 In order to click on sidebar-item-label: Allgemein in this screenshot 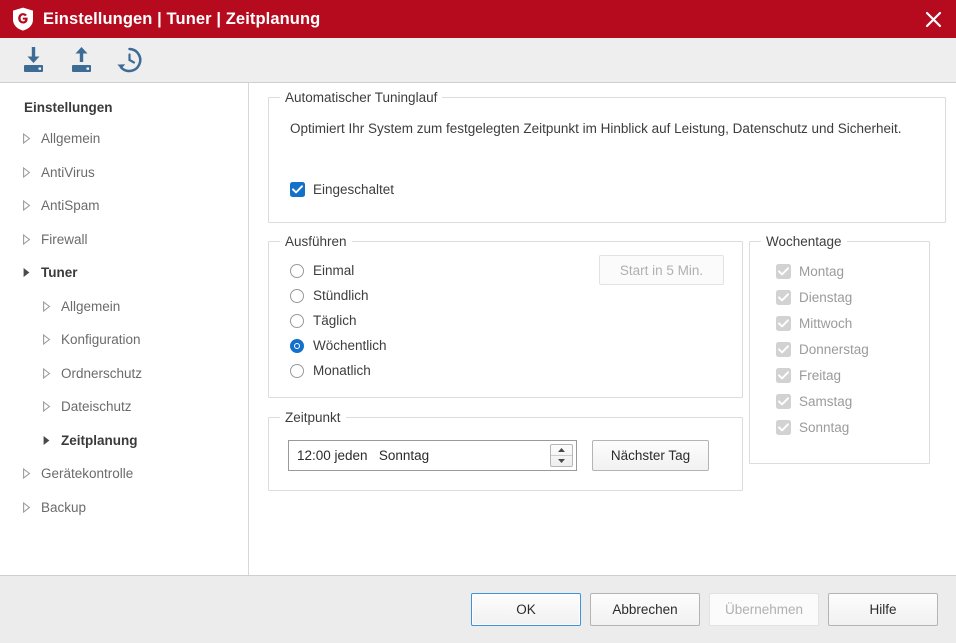, I will do `click(91, 306)`.